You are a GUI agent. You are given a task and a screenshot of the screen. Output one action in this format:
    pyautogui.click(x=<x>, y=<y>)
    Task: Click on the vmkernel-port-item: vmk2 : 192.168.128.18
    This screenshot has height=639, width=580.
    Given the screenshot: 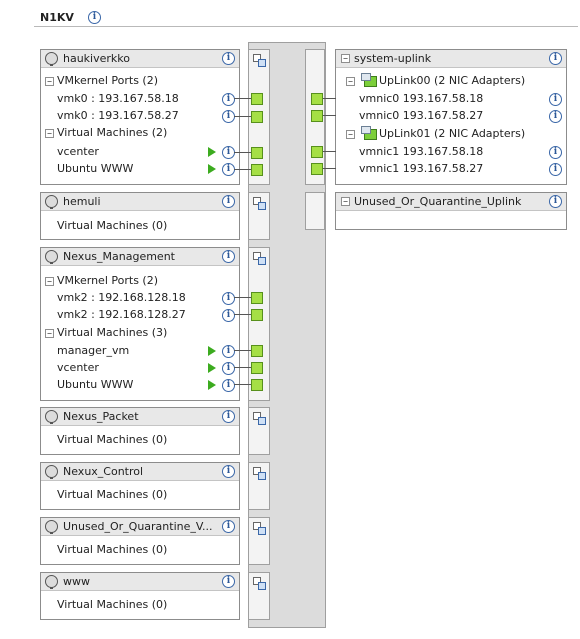 What is the action you would take?
    pyautogui.click(x=121, y=297)
    